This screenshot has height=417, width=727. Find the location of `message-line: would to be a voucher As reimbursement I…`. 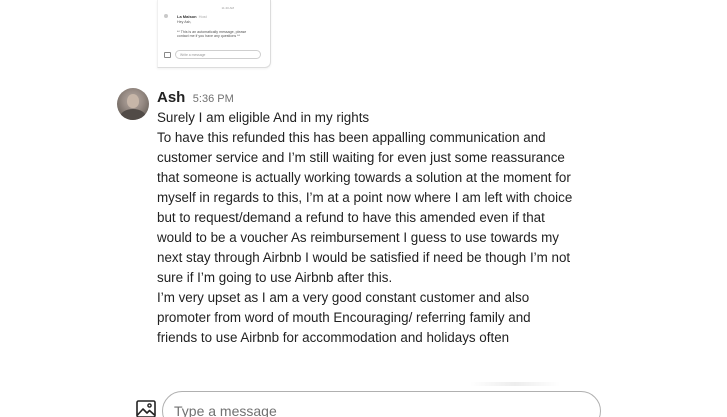

message-line: would to be a voucher As reimbursement I… is located at coordinates (358, 237).